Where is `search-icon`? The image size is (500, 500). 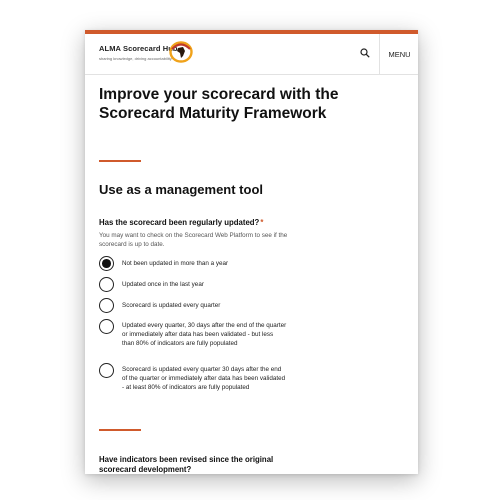 search-icon is located at coordinates (365, 53).